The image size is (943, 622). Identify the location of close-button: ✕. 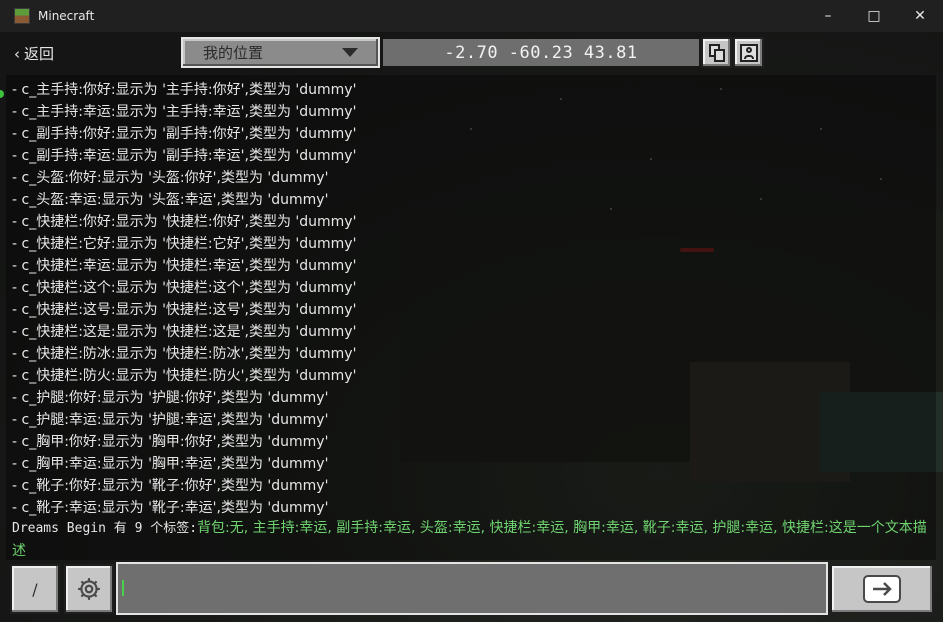
(920, 16).